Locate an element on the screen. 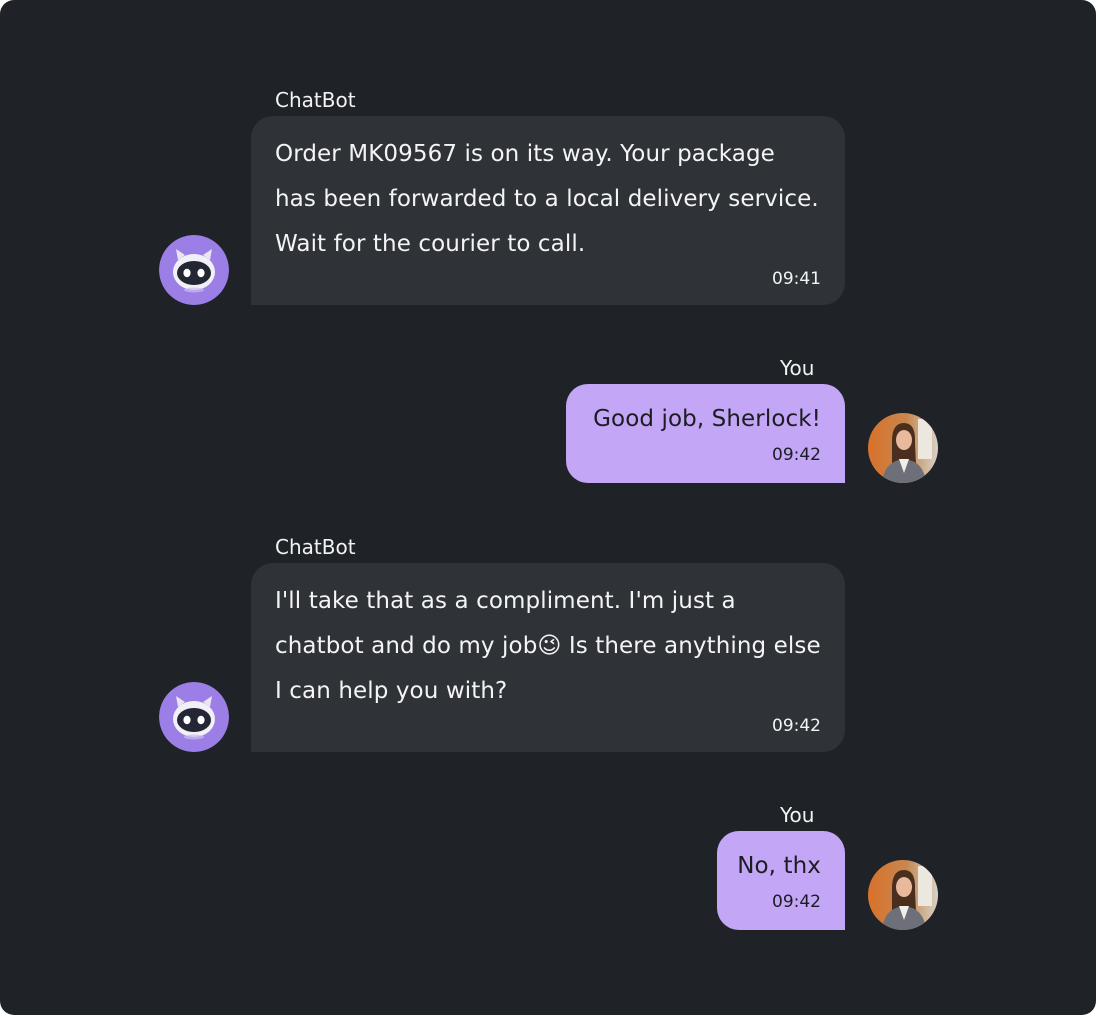  user-message-bubble: No, thx 09:42 is located at coordinates (781, 880).